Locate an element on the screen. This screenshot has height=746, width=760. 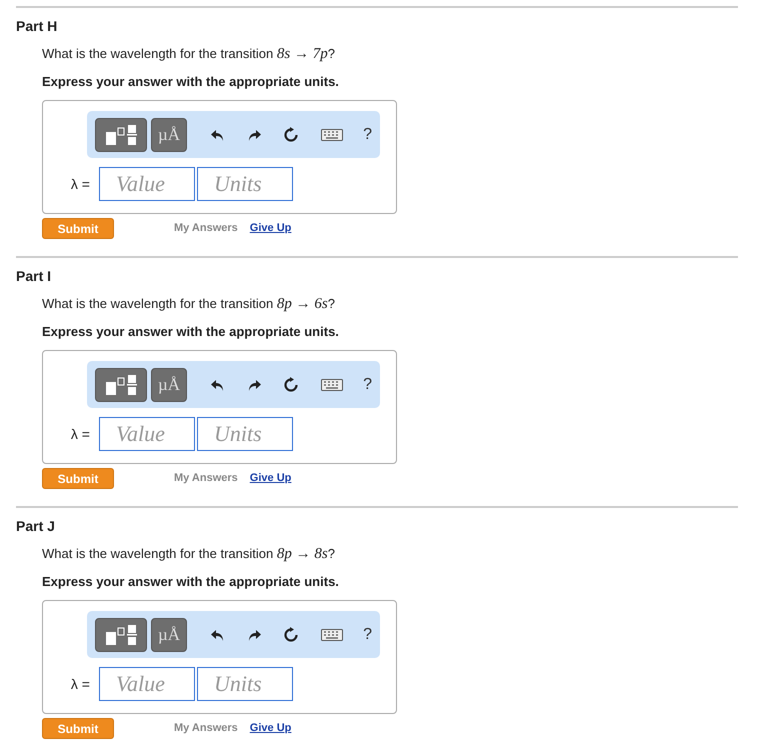
question-text: What is the wavelength for the transition 8s → 7p? is located at coordinates (189, 54).